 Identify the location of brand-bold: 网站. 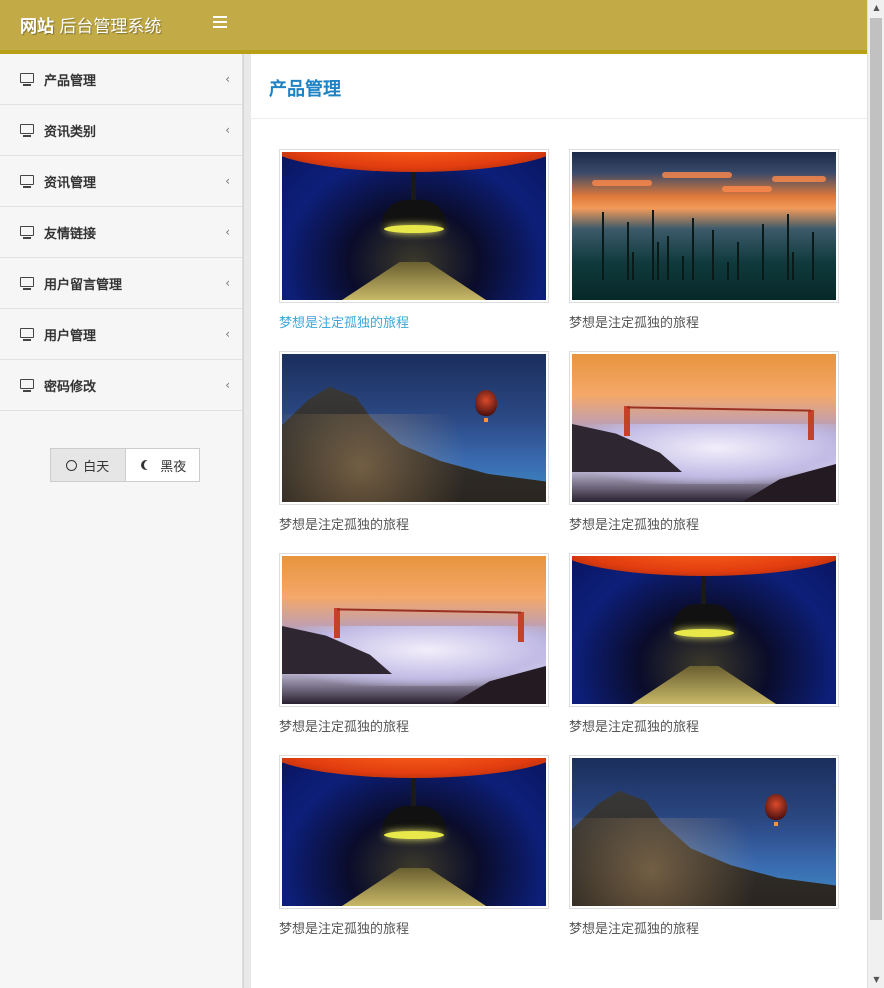
(37, 27).